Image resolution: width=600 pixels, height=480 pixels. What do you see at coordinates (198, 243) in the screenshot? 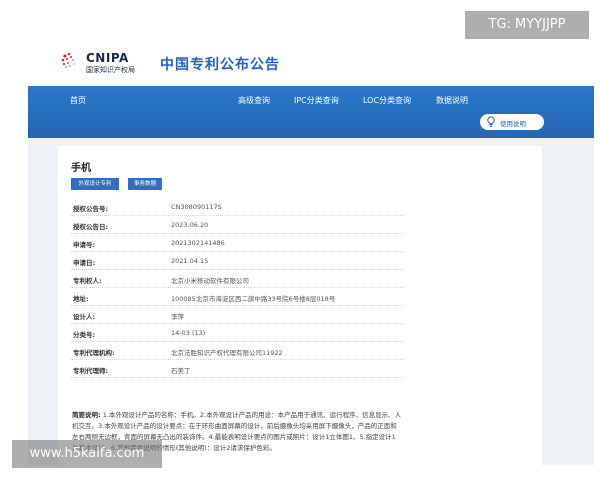
I see `field-value: 2021302141486` at bounding box center [198, 243].